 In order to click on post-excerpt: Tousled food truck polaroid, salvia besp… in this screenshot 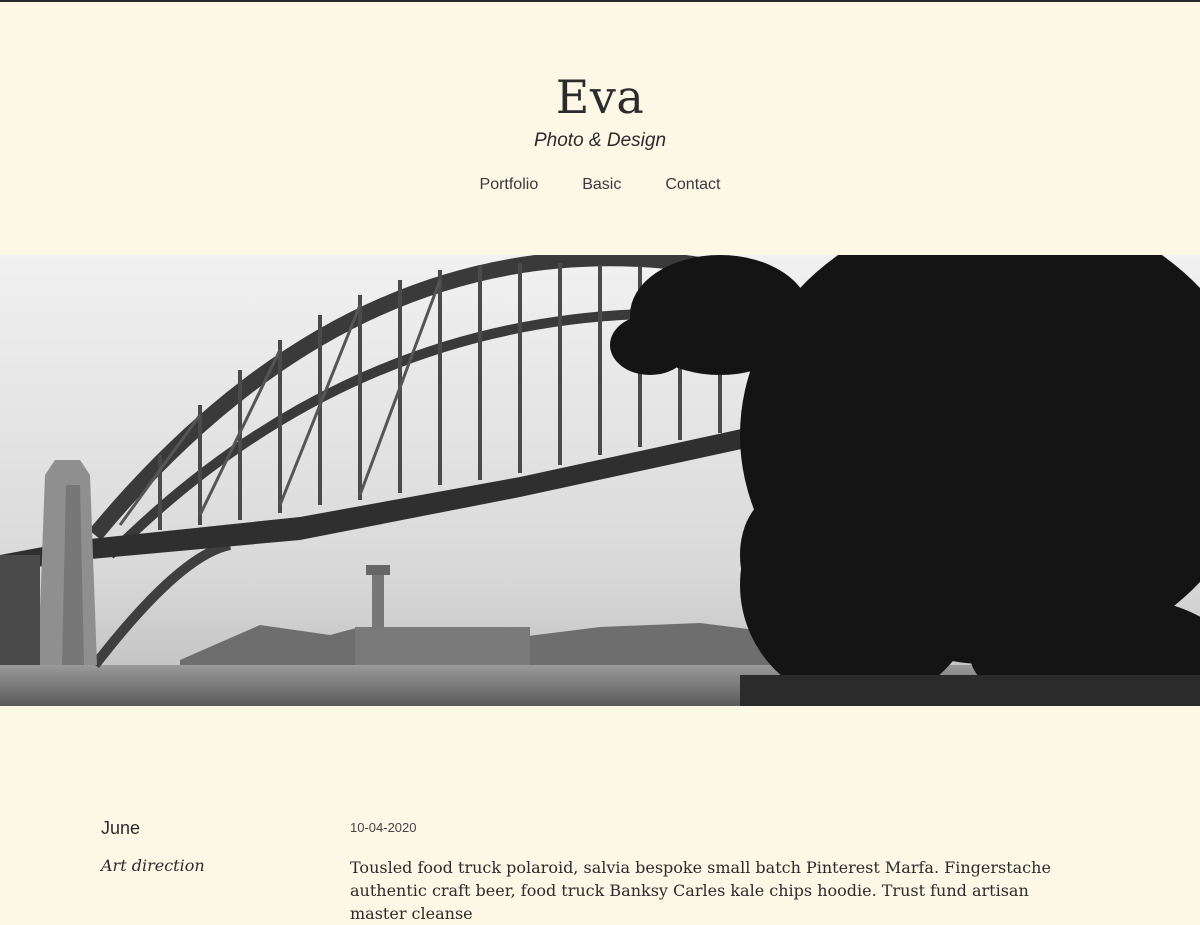, I will do `click(700, 890)`.